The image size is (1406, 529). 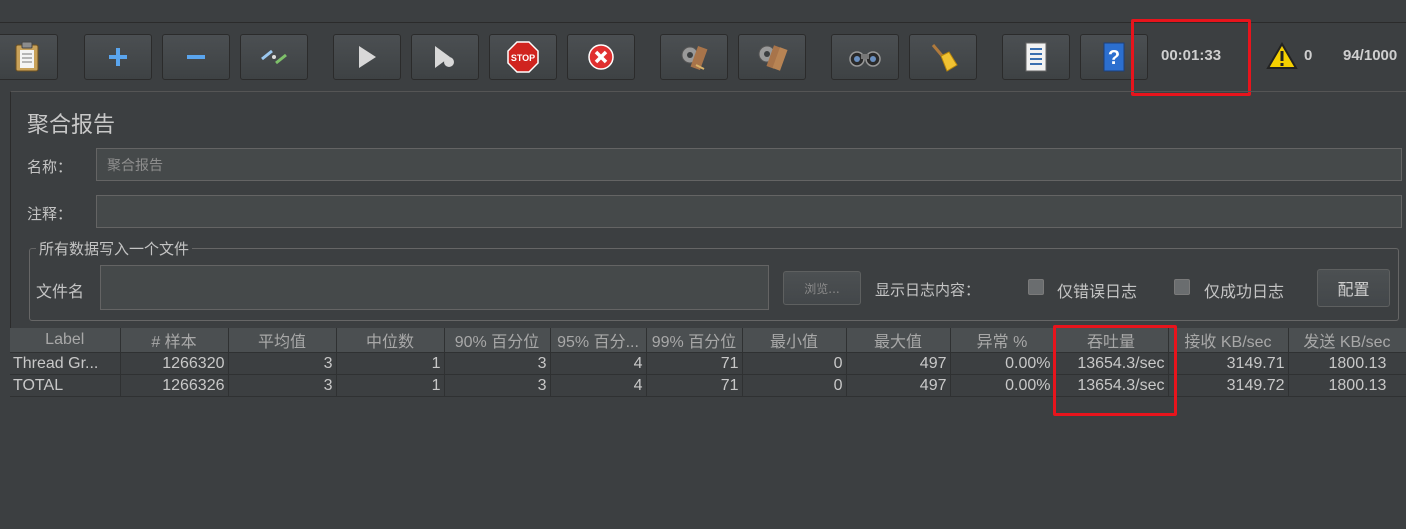 I want to click on elapsed-time: 00:01:33, so click(x=1191, y=55).